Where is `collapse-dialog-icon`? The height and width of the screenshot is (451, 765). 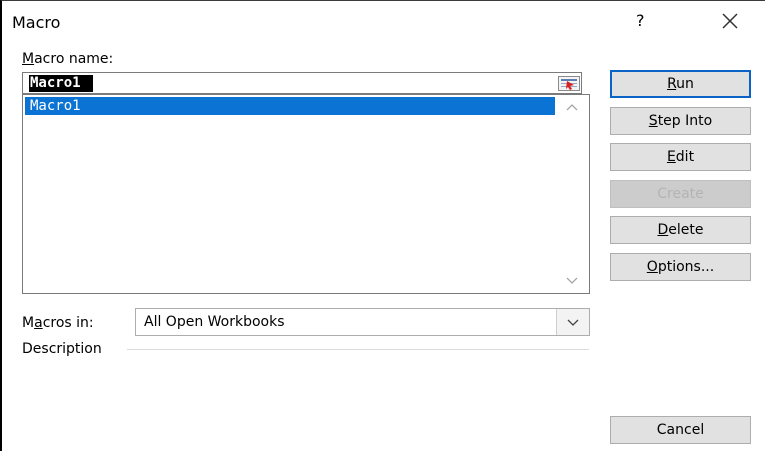 collapse-dialog-icon is located at coordinates (569, 83).